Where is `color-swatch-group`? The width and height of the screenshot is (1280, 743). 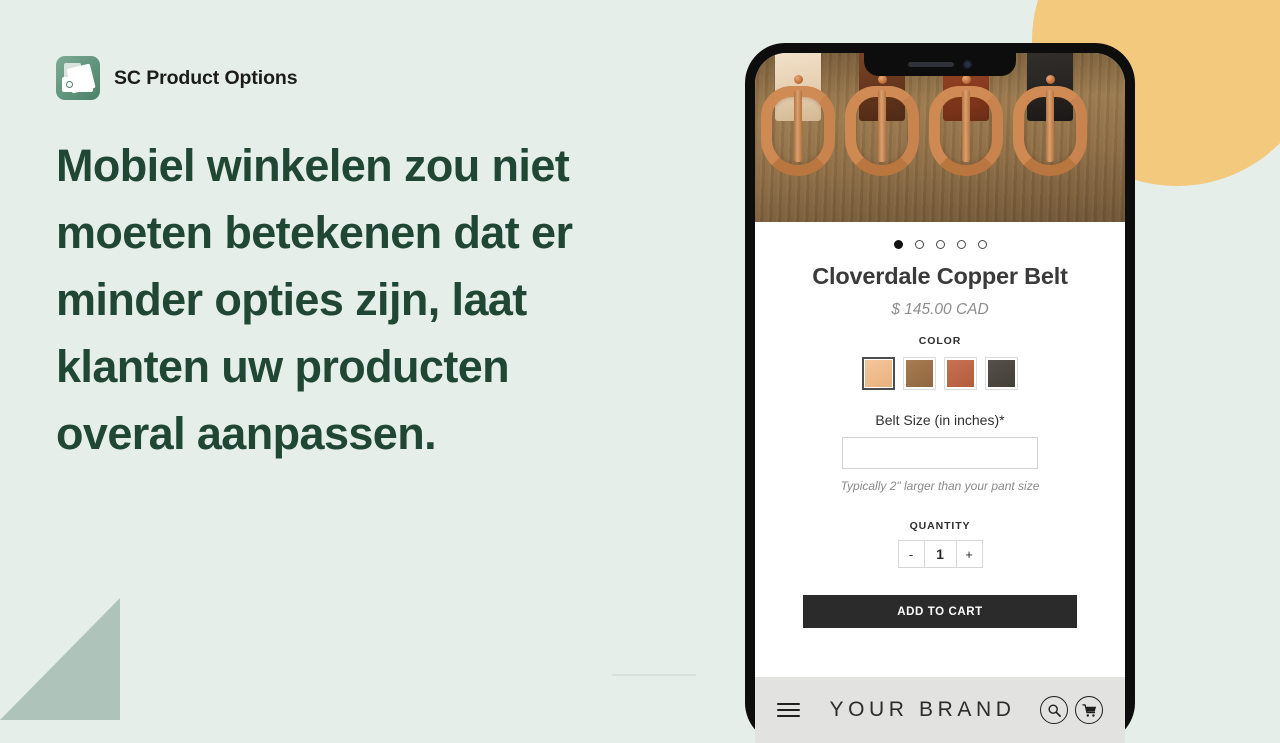 color-swatch-group is located at coordinates (940, 373).